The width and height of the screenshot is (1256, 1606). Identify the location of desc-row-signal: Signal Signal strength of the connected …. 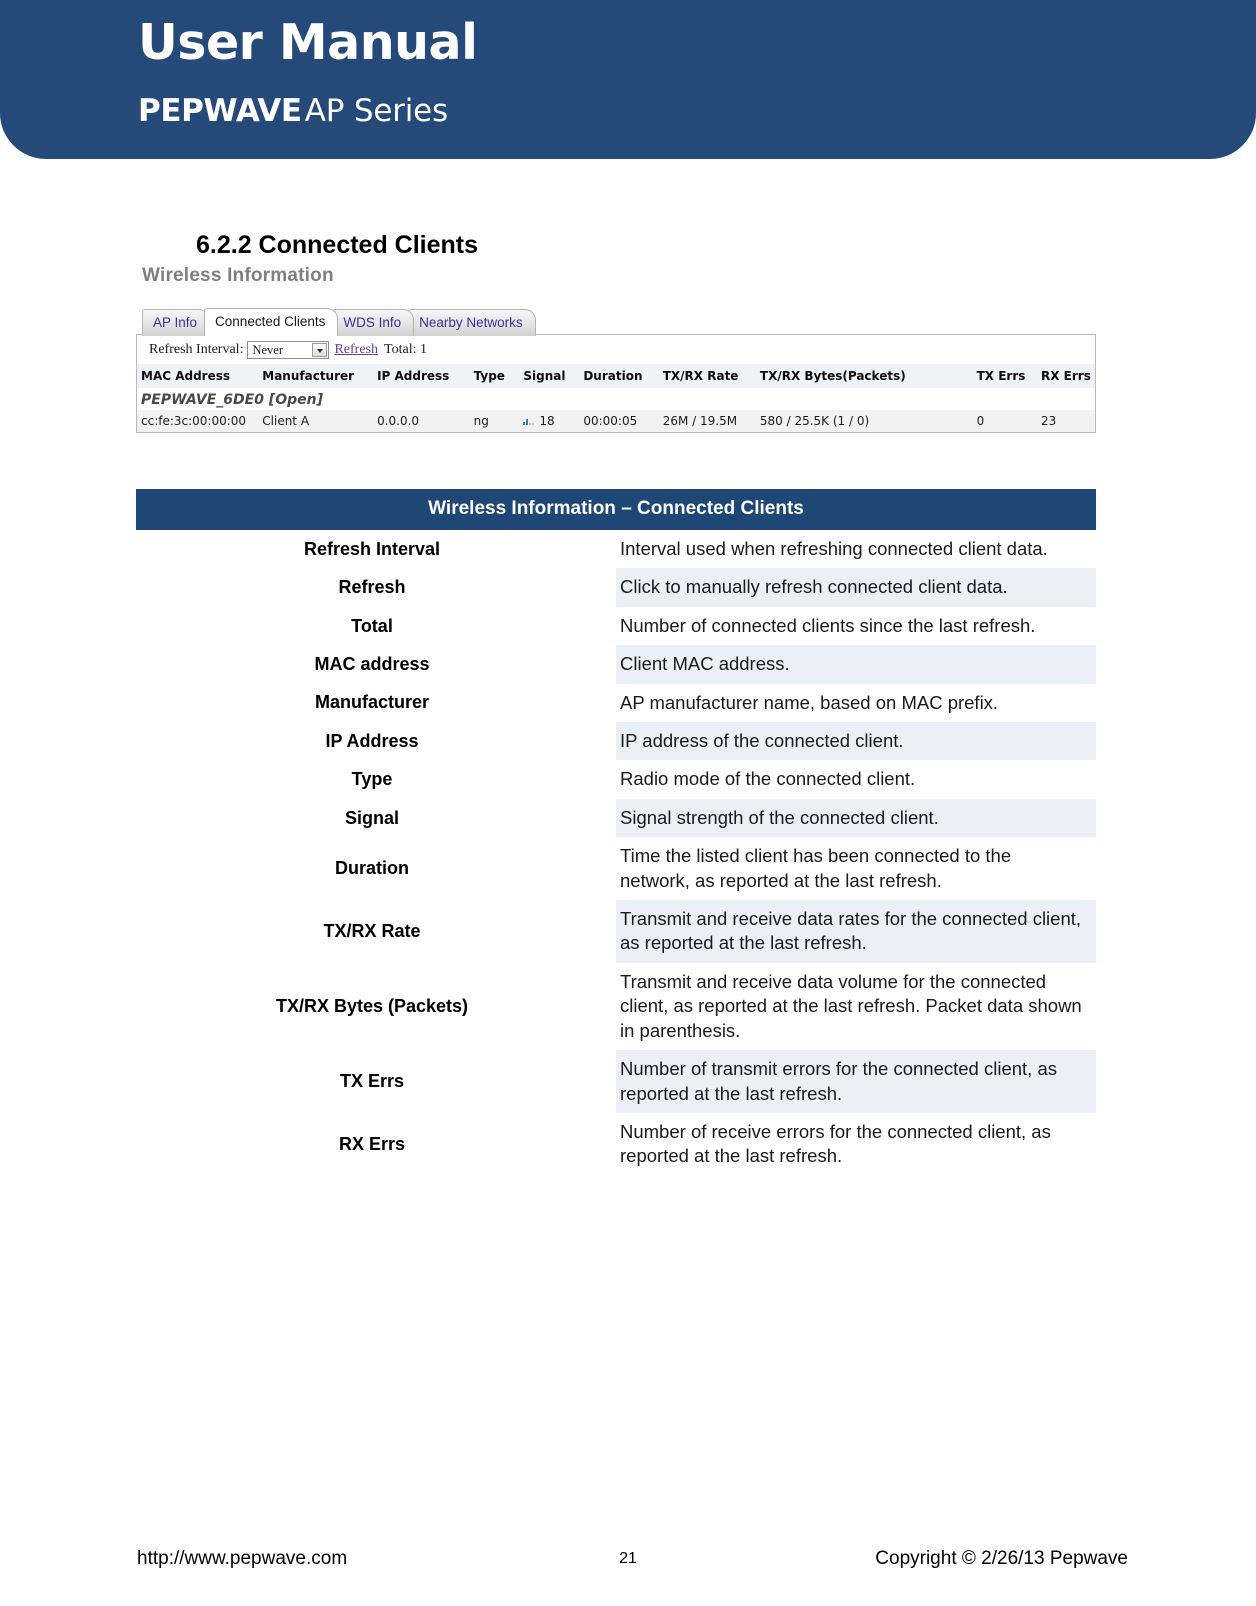
(616, 818).